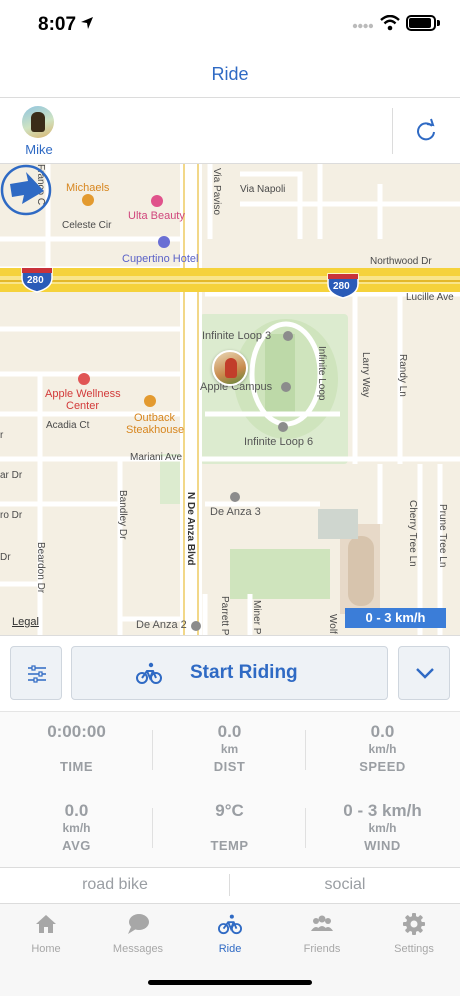 The width and height of the screenshot is (460, 996). What do you see at coordinates (414, 924) in the screenshot?
I see `gear-icon` at bounding box center [414, 924].